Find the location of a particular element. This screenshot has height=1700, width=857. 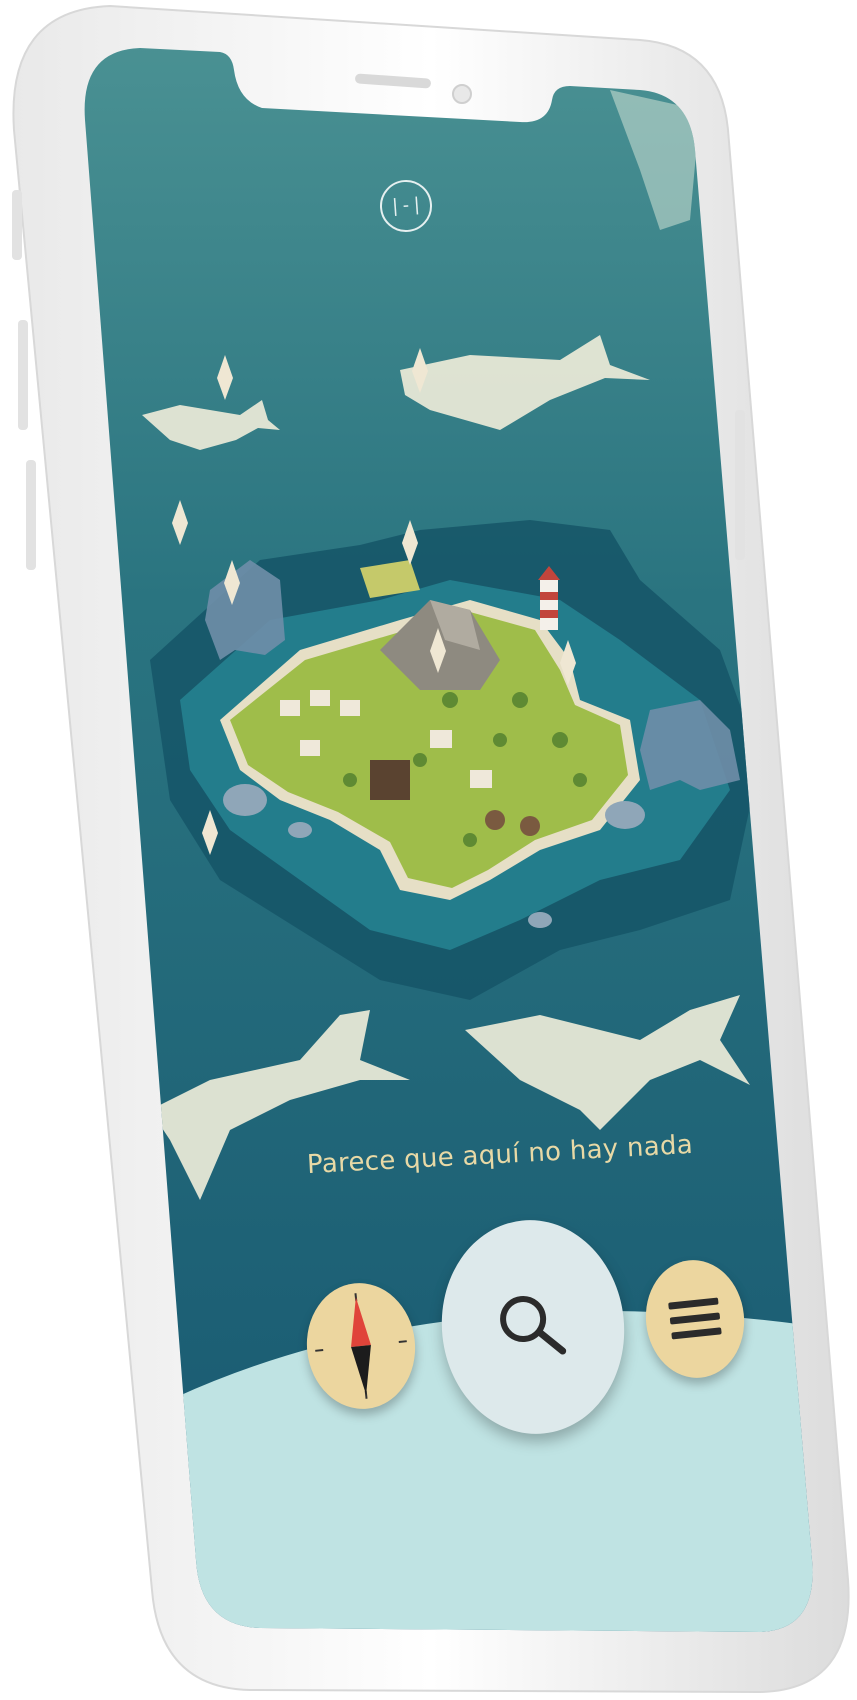

compass-icon is located at coordinates (361, 1346).